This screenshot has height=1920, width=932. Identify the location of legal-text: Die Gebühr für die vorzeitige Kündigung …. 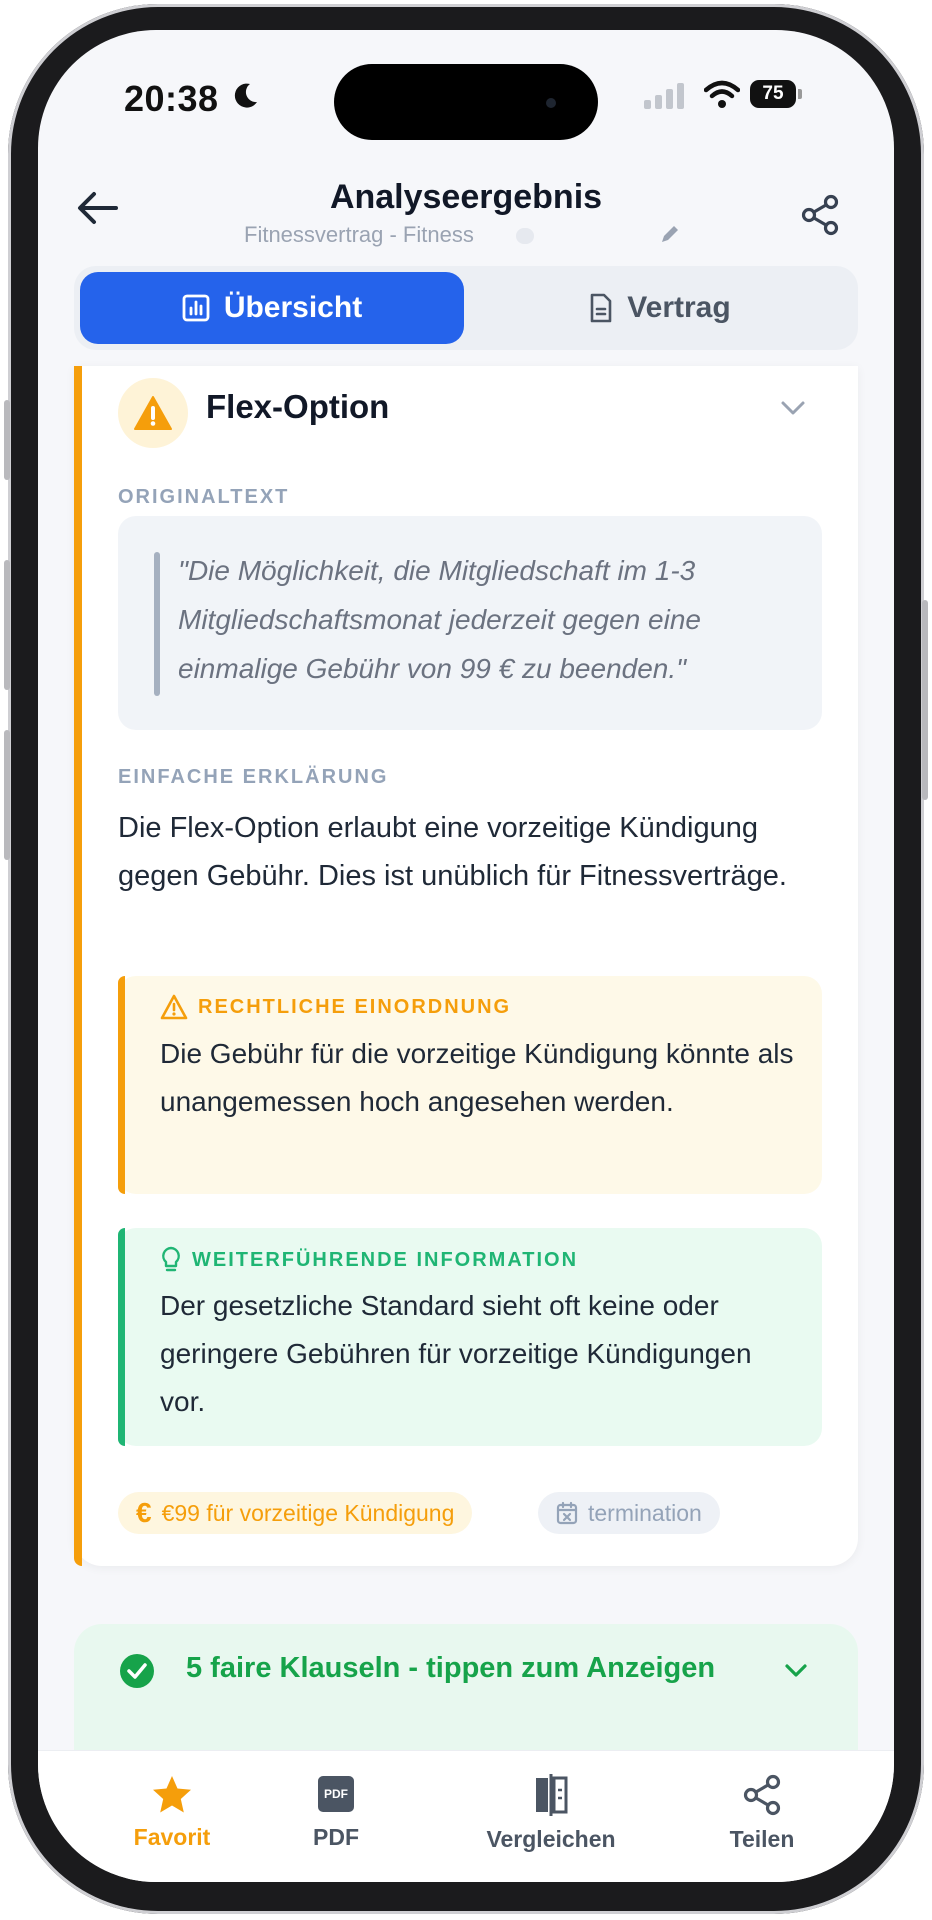
(477, 1077).